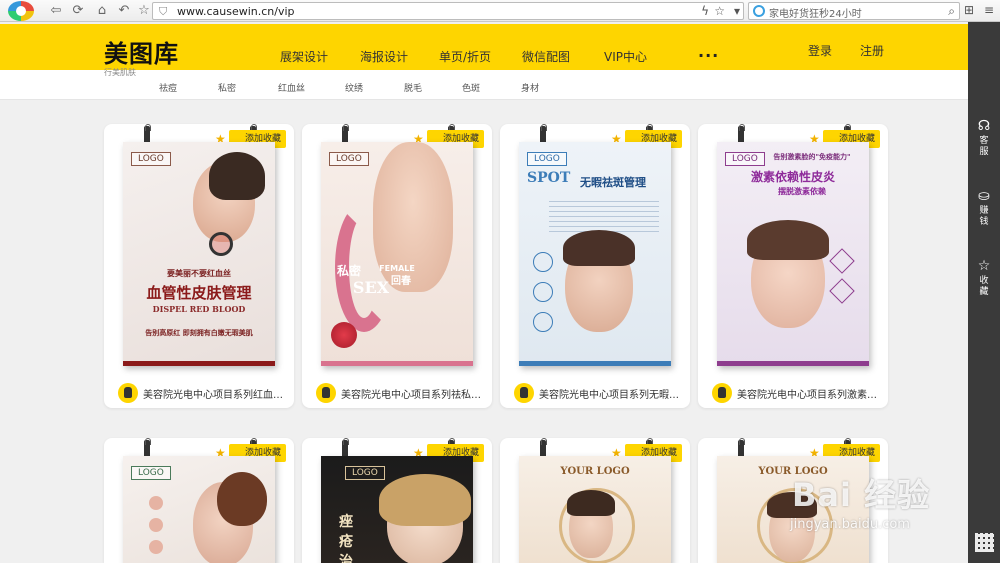 The image size is (1000, 563). Describe the element at coordinates (609, 393) in the screenshot. I see `card-title: 美容院光电中心项目系列无暇祛斑海报` at that location.